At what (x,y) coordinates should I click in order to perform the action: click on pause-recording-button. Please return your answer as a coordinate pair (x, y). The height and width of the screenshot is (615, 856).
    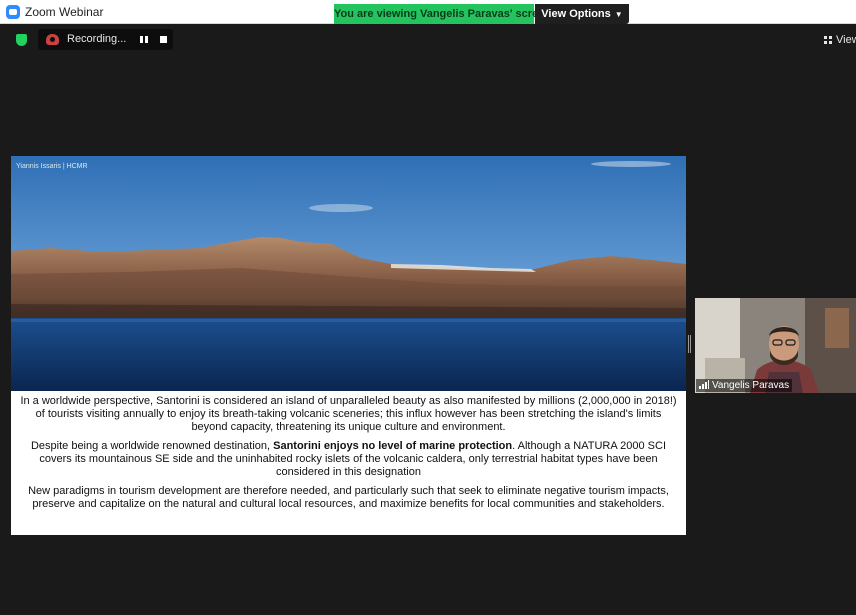
    Looking at the image, I should click on (144, 39).